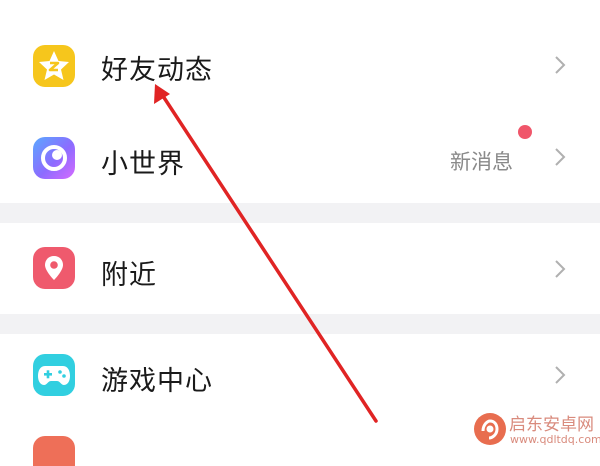  I want to click on watermark-text-en: www.qdltdq.com, so click(555, 439).